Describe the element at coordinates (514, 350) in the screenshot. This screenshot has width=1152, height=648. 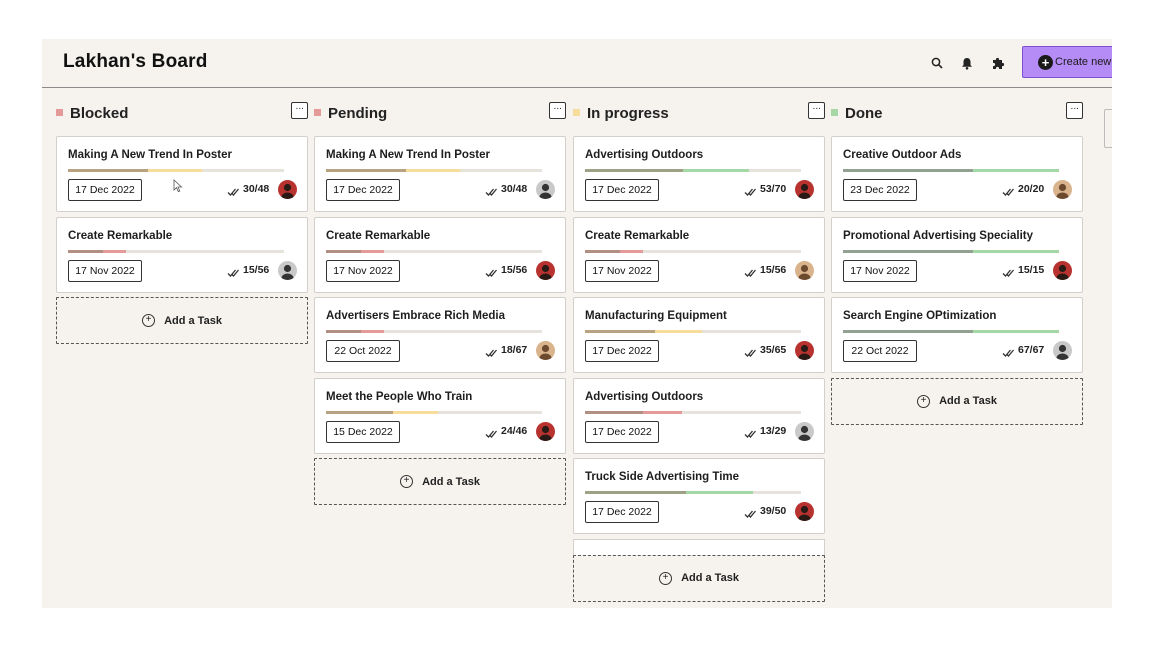
I see `task-subtask-count: 18/67` at that location.